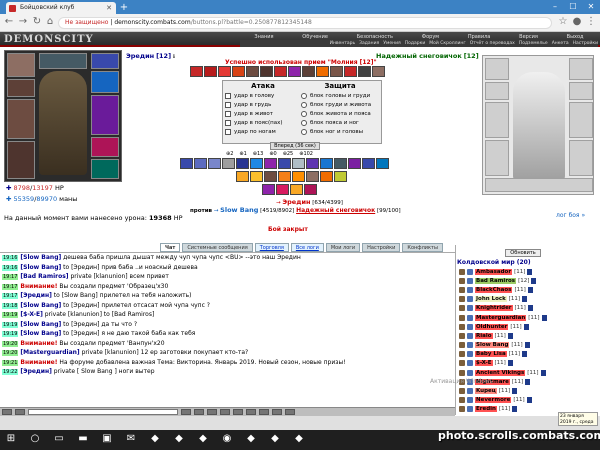 The width and height of the screenshot is (600, 450). What do you see at coordinates (343, 247) in the screenshot?
I see `tab-my-logs: Мои логи` at bounding box center [343, 247].